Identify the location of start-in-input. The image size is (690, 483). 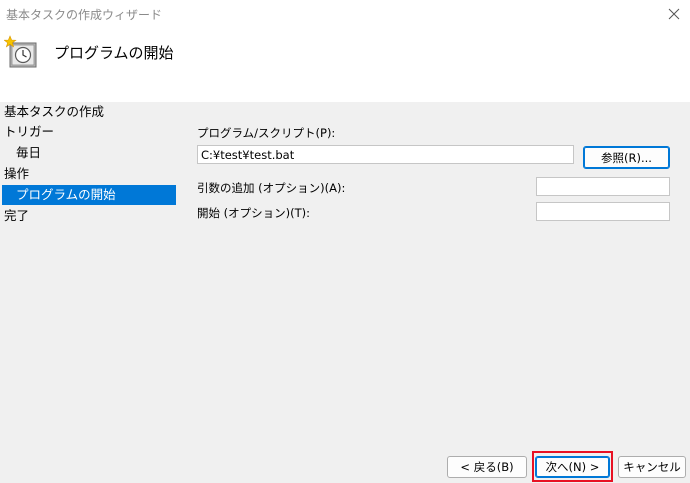
(603, 211).